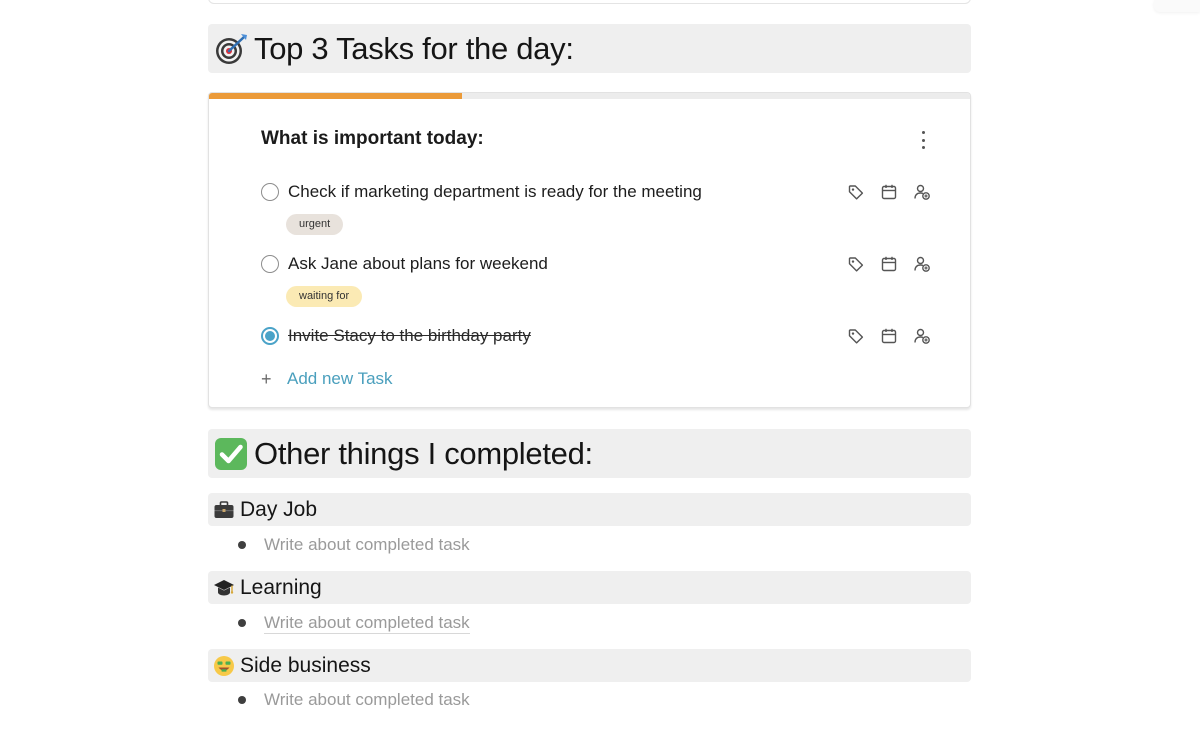 This screenshot has height=739, width=1200. Describe the element at coordinates (372, 138) in the screenshot. I see `widget-title: What is important today:` at that location.